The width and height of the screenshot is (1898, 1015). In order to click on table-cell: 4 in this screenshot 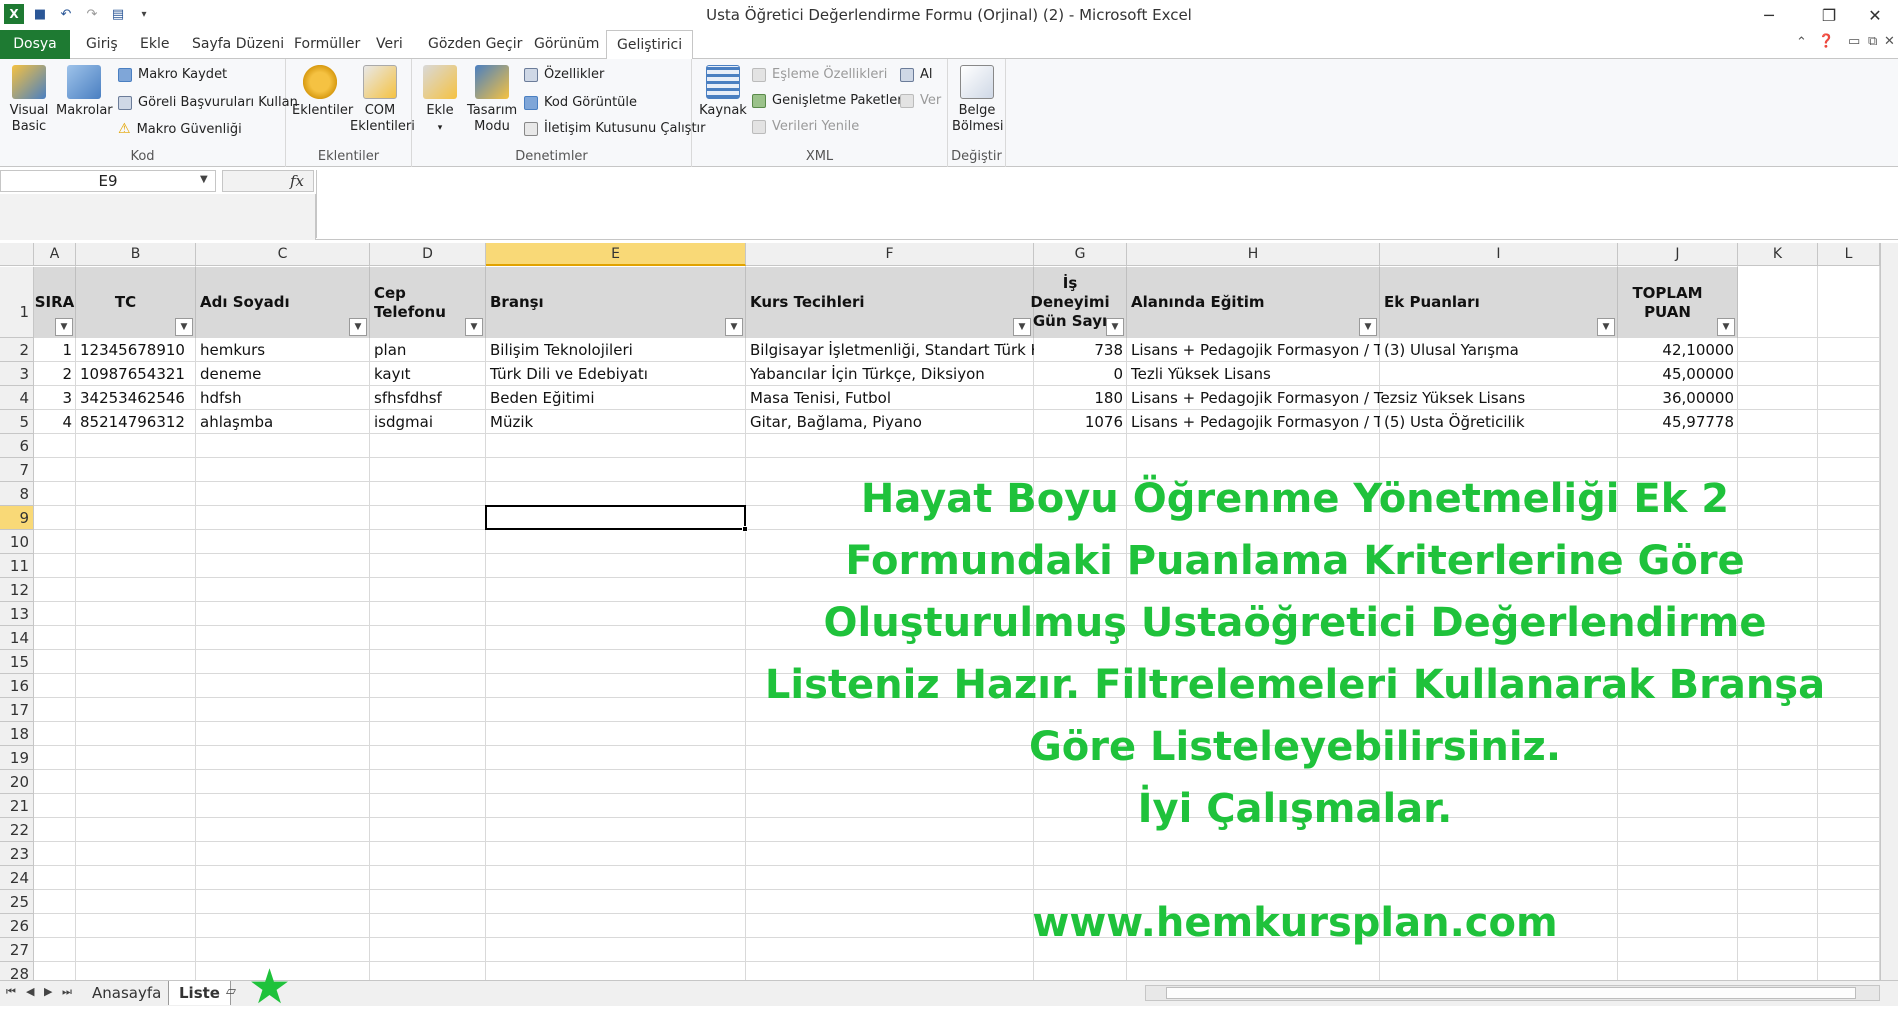, I will do `click(55, 422)`.